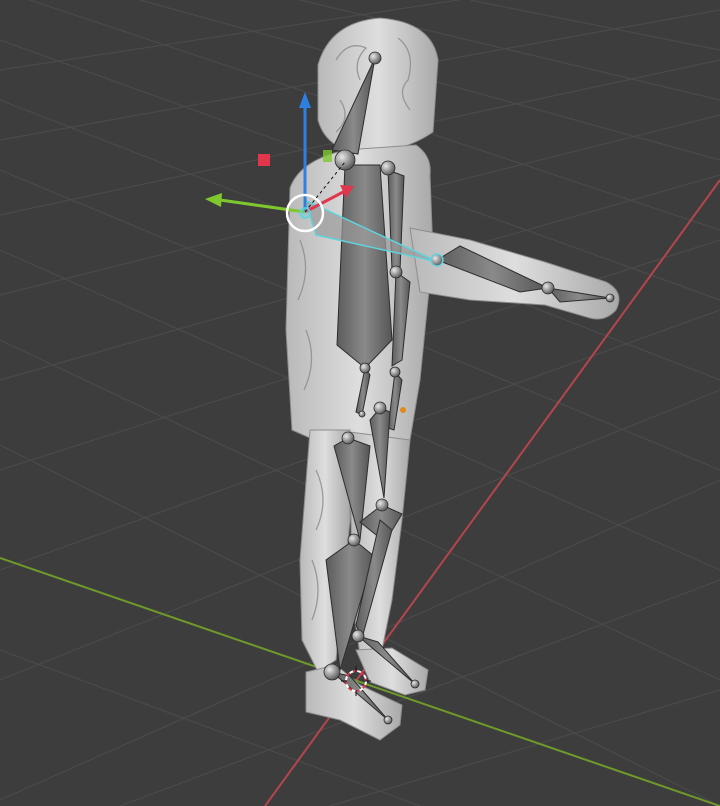 The height and width of the screenshot is (806, 720). I want to click on object-origin, so click(403, 410).